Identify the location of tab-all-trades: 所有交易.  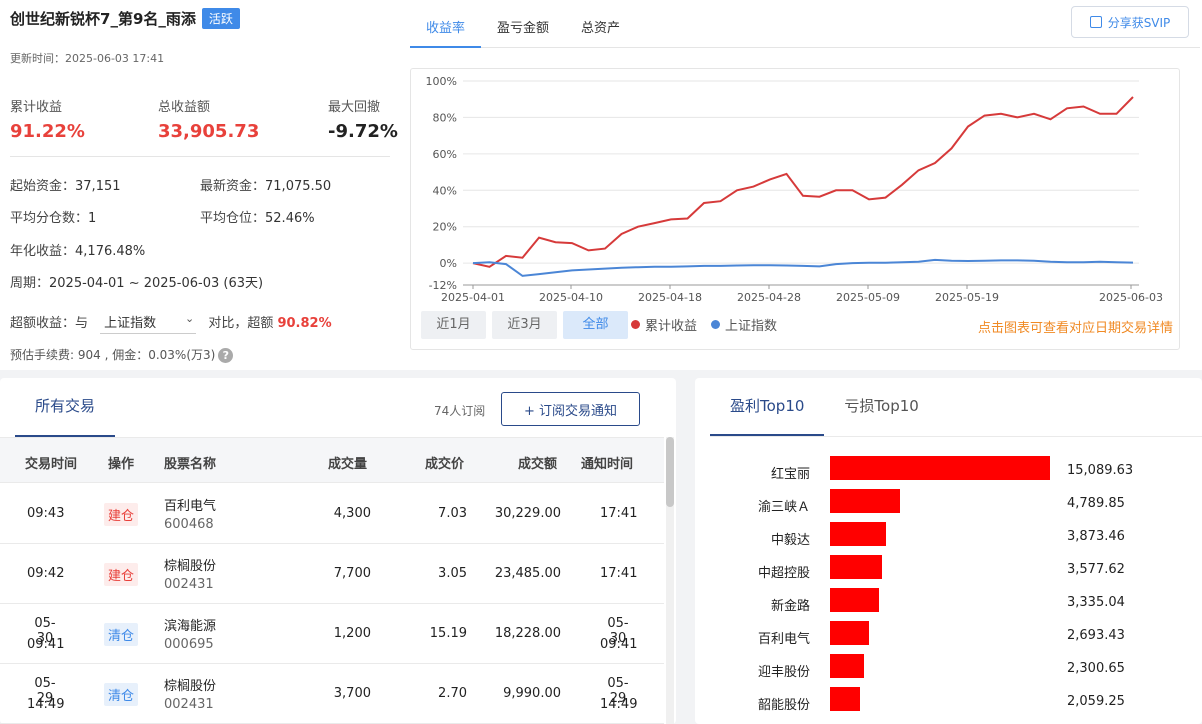
(65, 407).